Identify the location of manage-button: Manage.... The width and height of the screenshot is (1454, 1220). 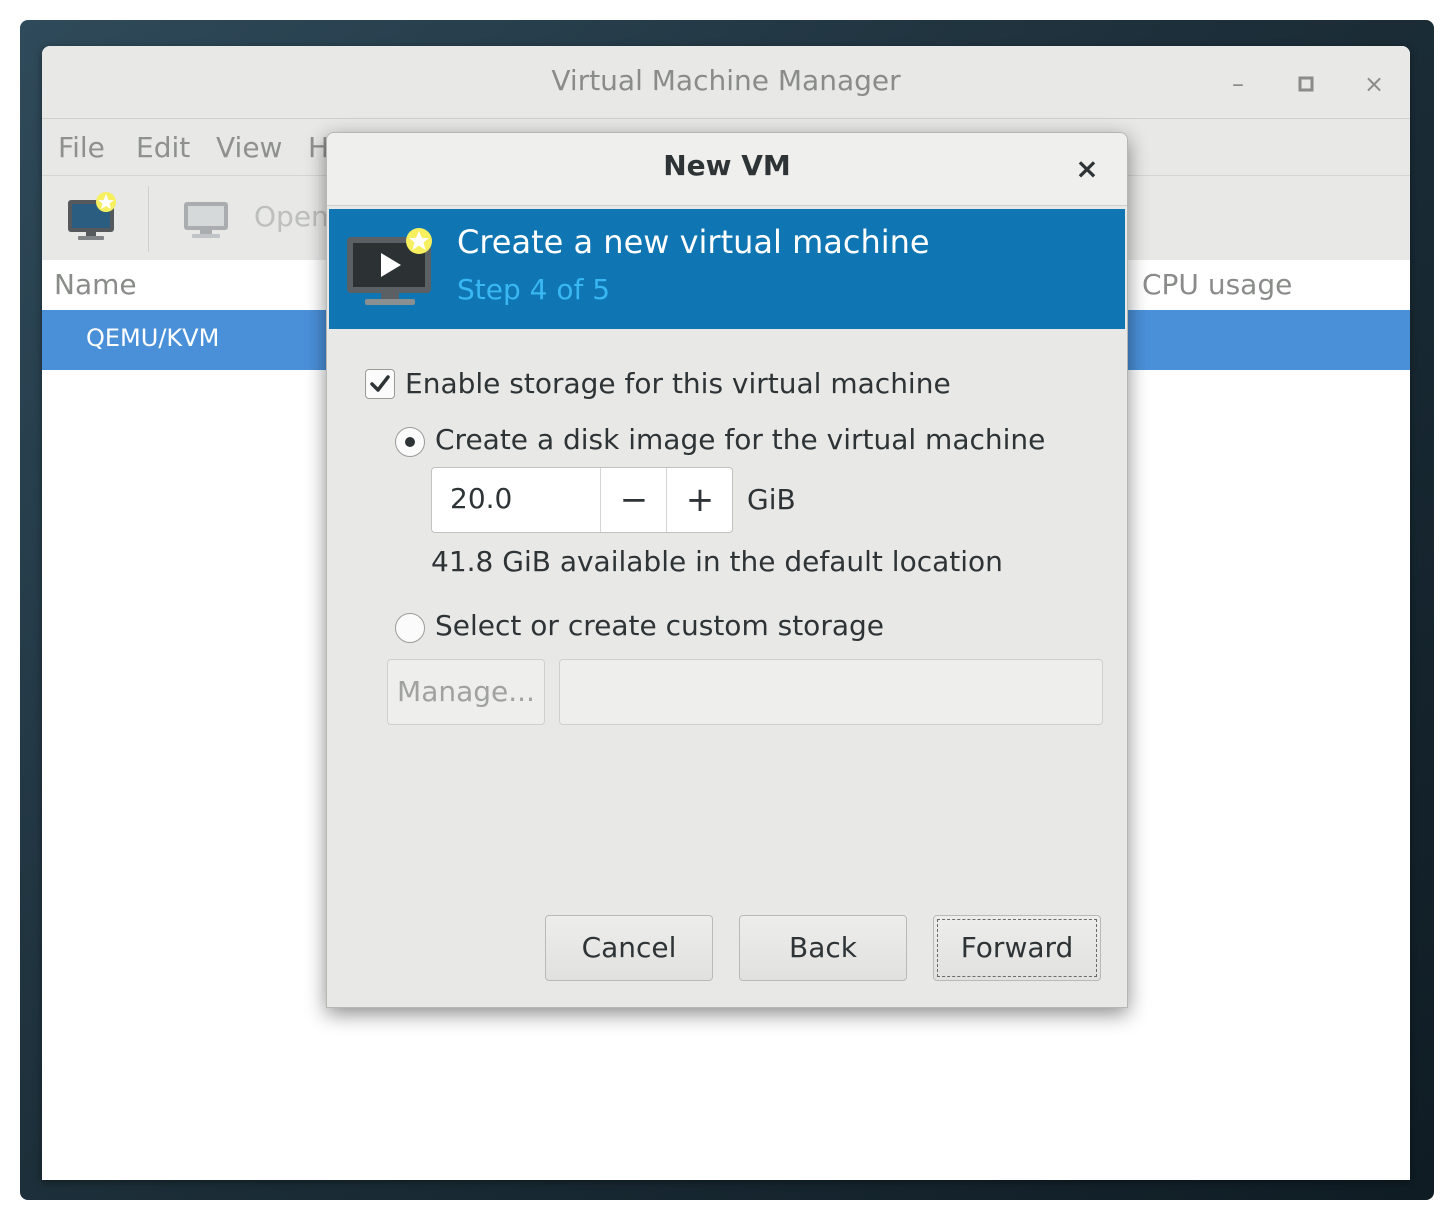
(466, 692).